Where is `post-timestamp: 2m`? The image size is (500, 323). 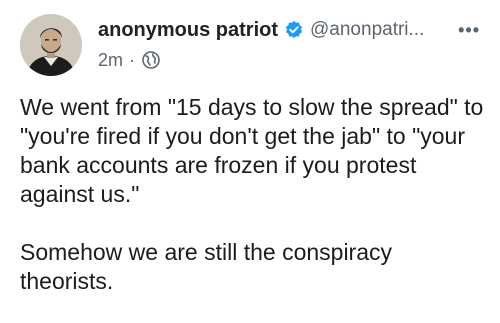 post-timestamp: 2m is located at coordinates (110, 60).